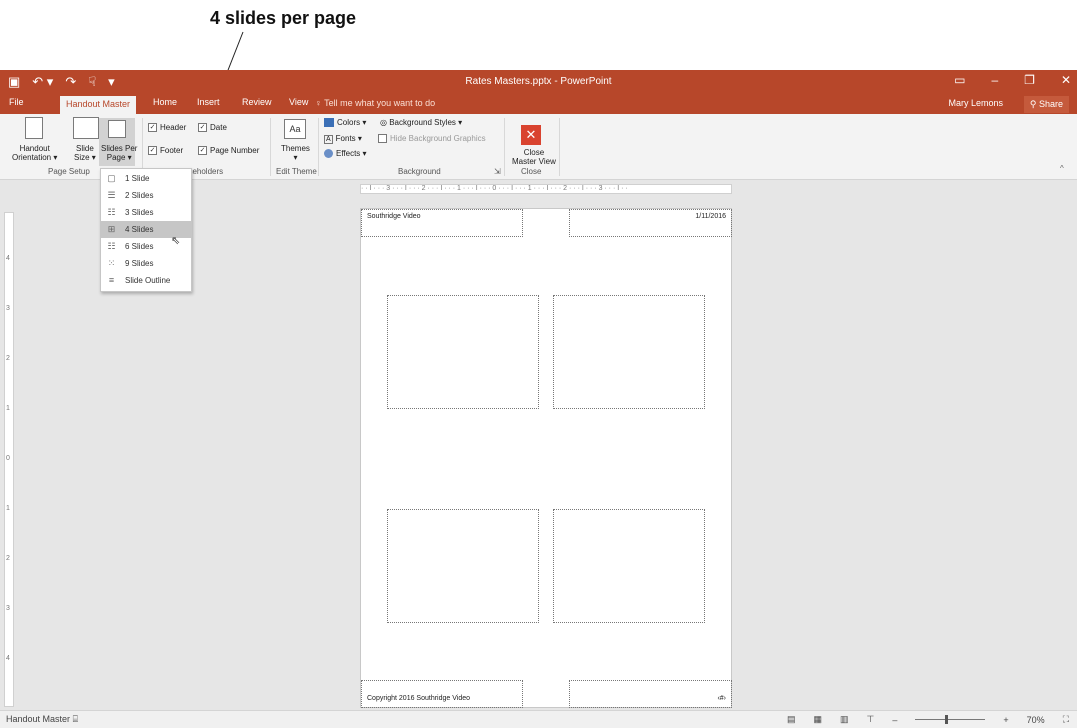  What do you see at coordinates (343, 139) in the screenshot?
I see `fonts-button: A Fonts ▾` at bounding box center [343, 139].